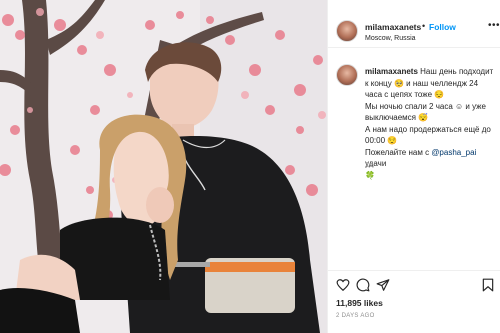 The height and width of the screenshot is (333, 500). I want to click on caption-line-4-prefix: Пожелайте нам с, so click(397, 152).